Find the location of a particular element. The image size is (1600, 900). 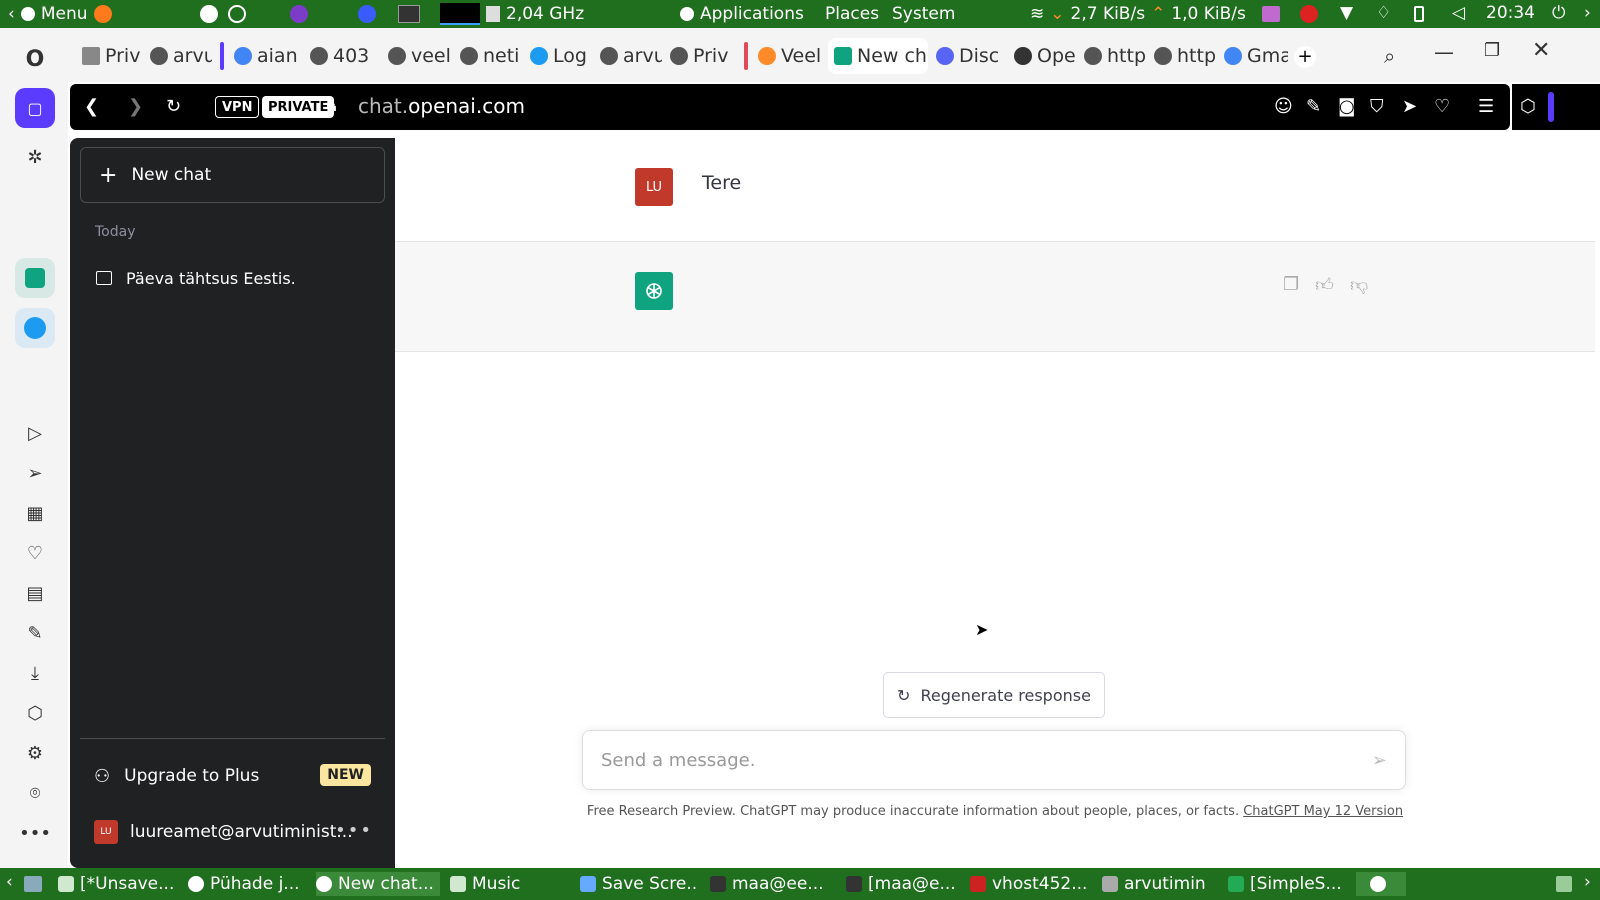

message-input is located at coordinates (971, 760).